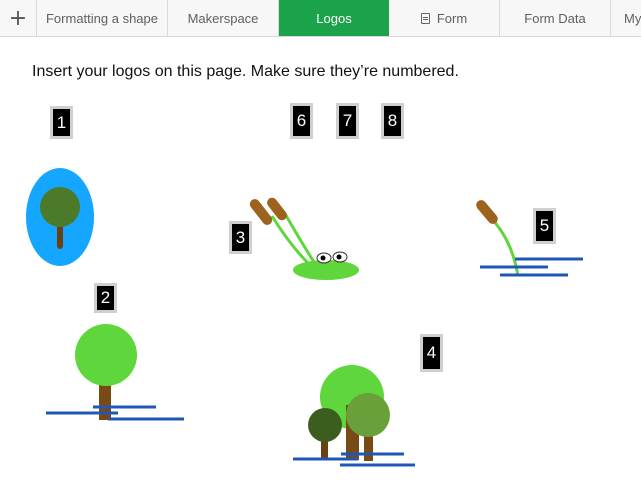 The width and height of the screenshot is (641, 500). What do you see at coordinates (304, 238) in the screenshot?
I see `logo-frog-cattails` at bounding box center [304, 238].